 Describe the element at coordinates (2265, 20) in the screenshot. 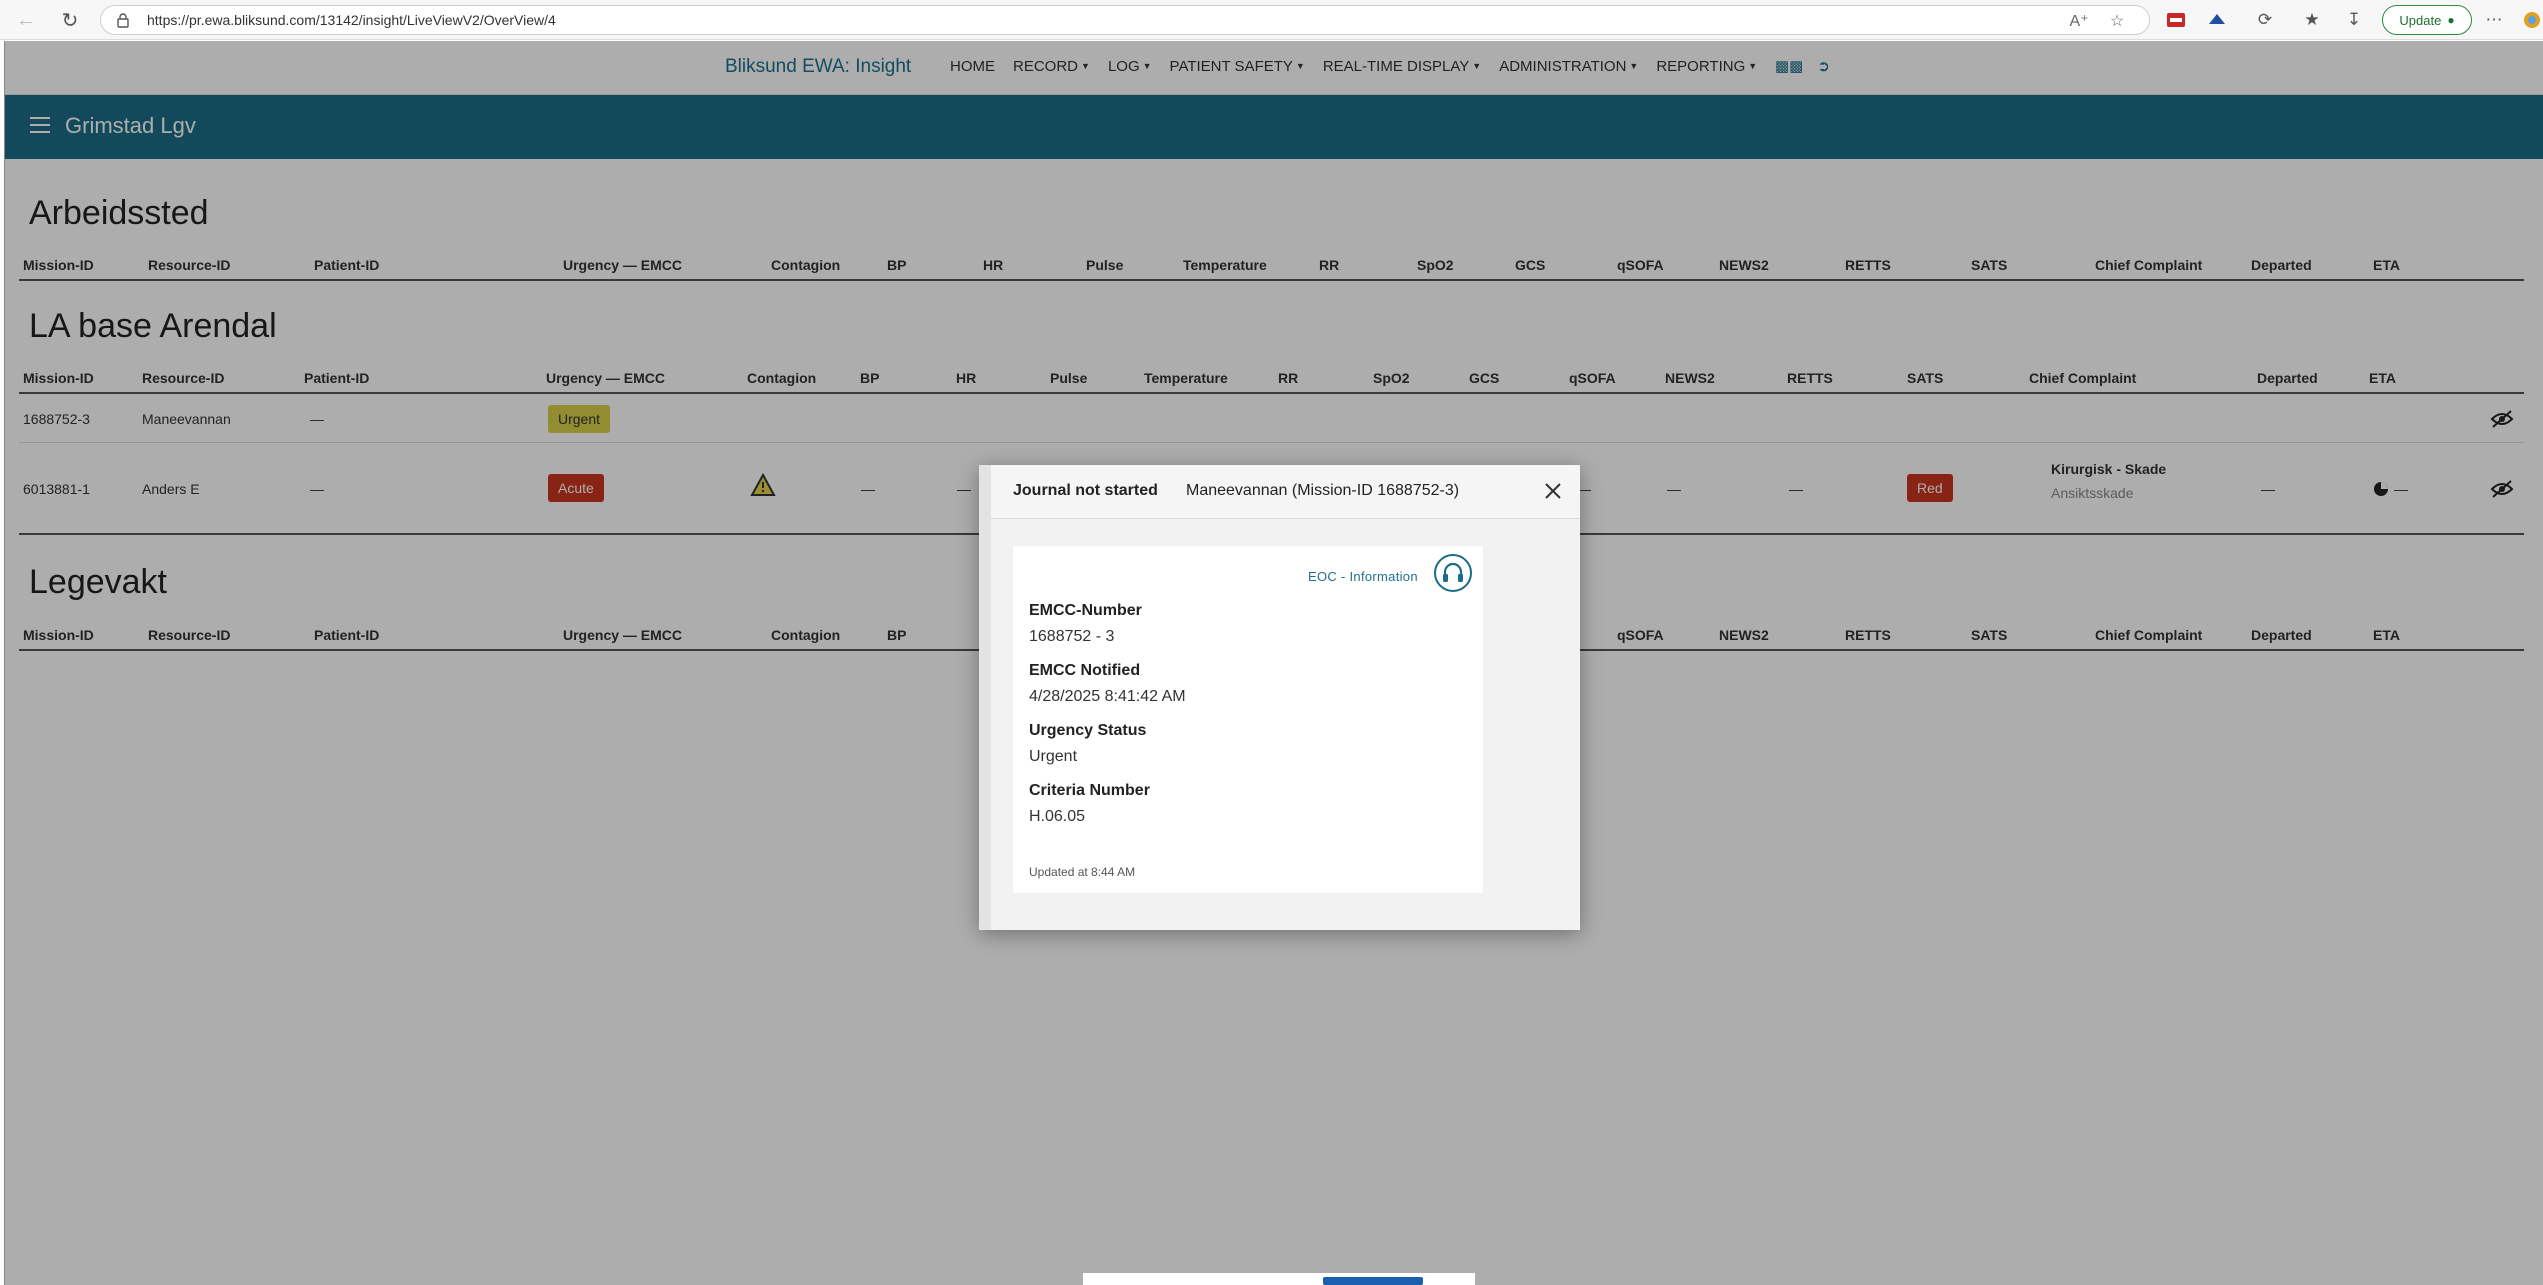

I see `extensions-icon: ⟳` at that location.